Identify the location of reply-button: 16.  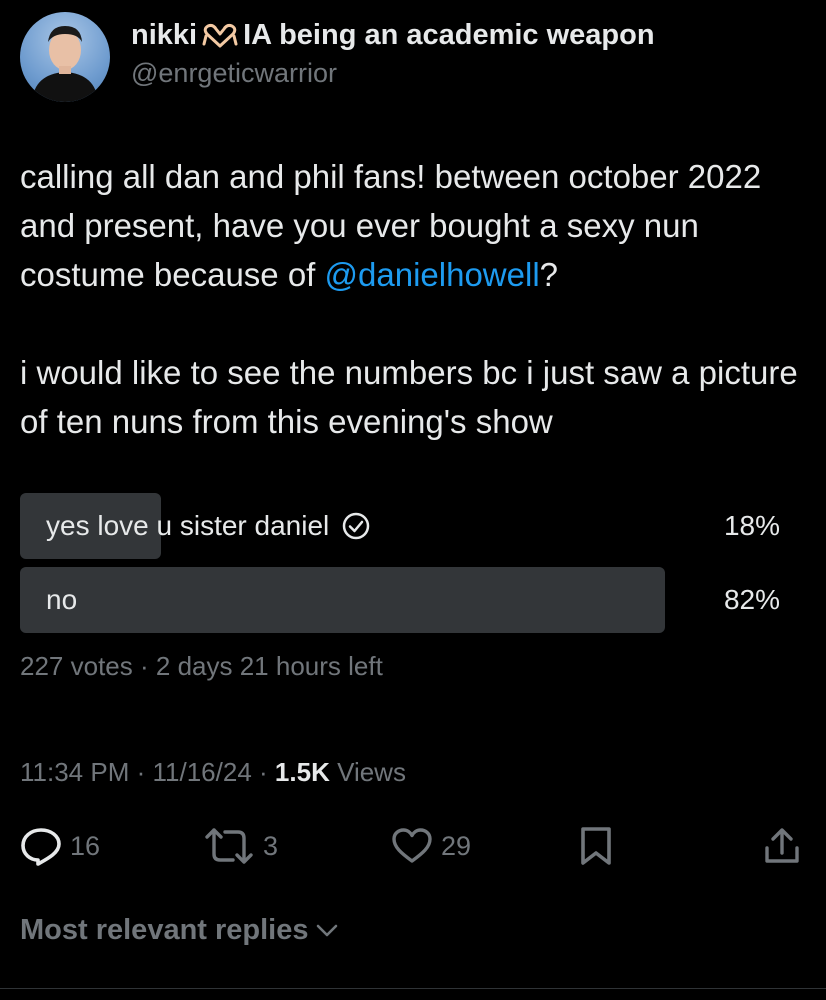
(60, 846).